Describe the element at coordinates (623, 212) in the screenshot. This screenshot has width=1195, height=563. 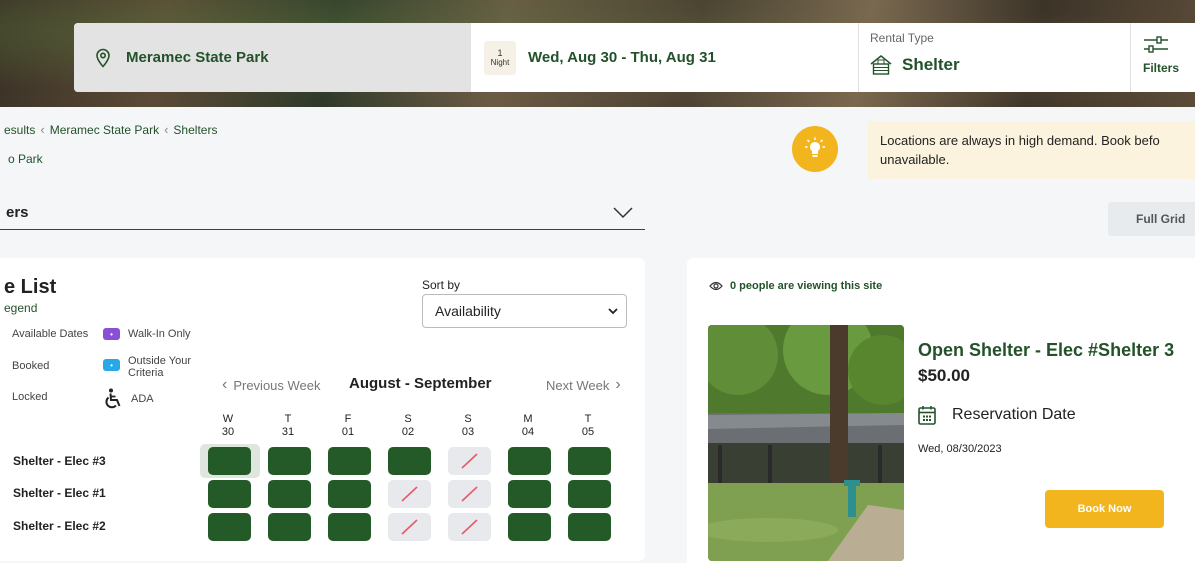
I see `chevron-down-icon` at that location.